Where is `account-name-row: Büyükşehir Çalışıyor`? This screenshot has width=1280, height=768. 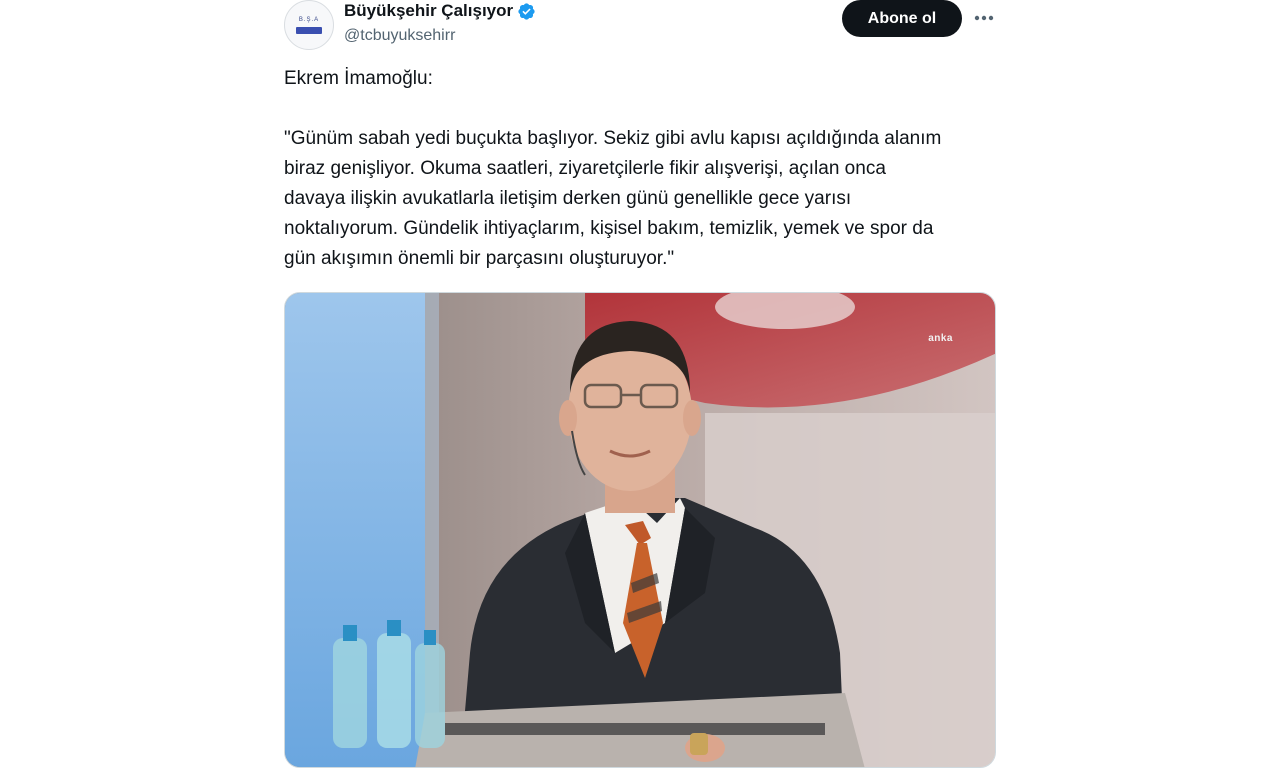 account-name-row: Büyükşehir Çalışıyor is located at coordinates (440, 11).